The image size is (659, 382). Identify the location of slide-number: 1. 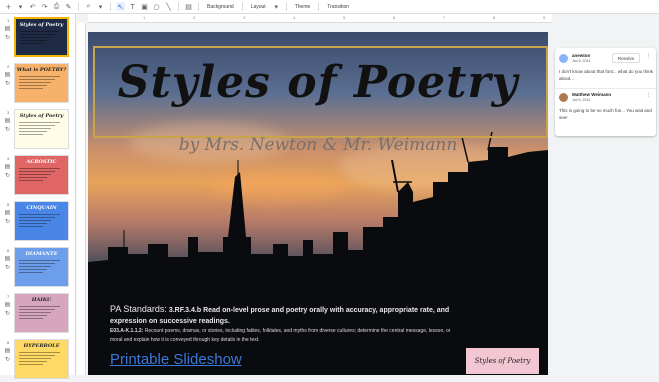
(8, 20).